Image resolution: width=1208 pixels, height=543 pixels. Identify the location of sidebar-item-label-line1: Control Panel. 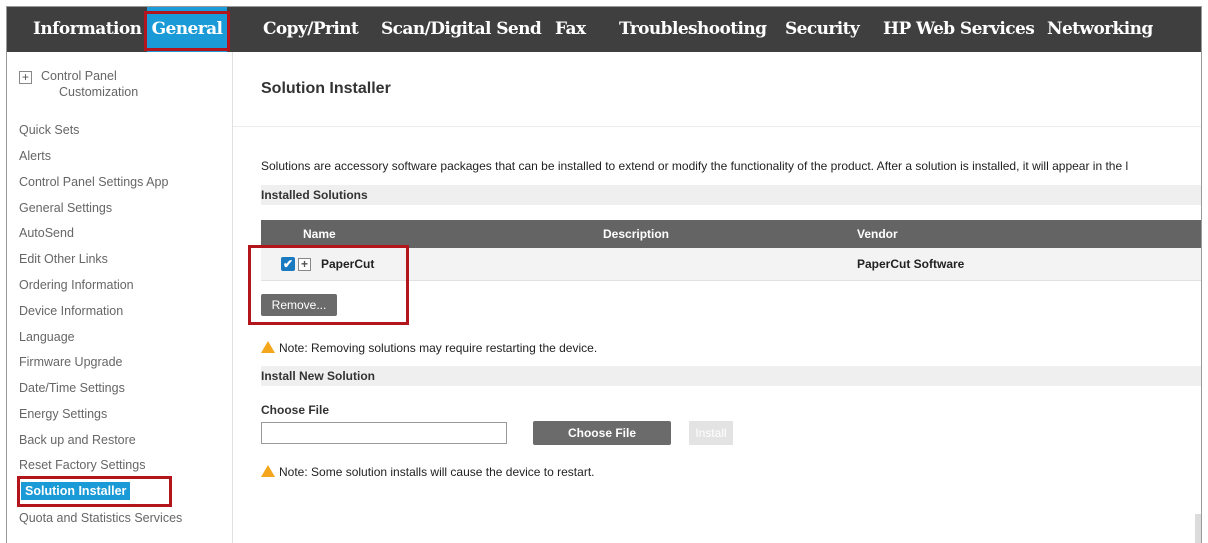
(79, 76).